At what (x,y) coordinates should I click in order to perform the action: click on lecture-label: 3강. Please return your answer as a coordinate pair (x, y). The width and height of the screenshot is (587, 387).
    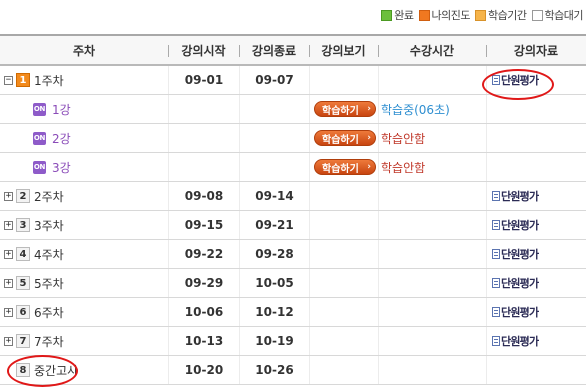
    Looking at the image, I should click on (61, 167).